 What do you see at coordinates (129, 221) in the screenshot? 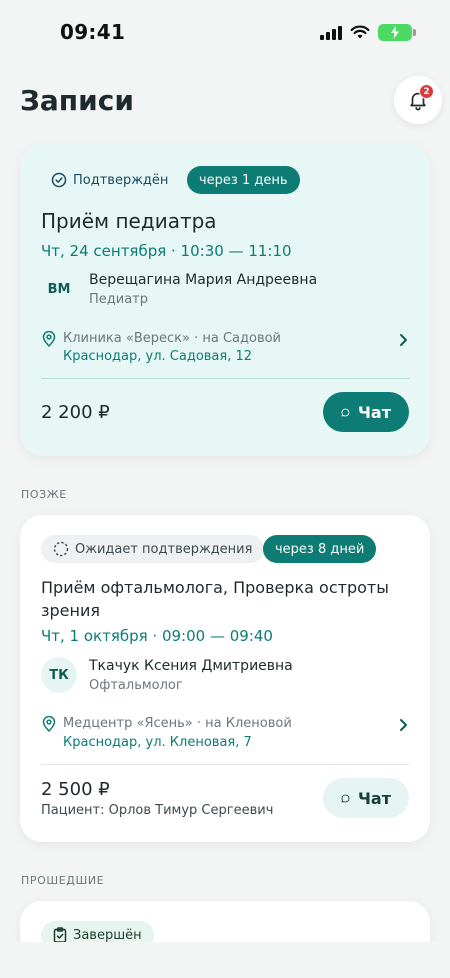
I see `appointment-title: Приём педиатра` at bounding box center [129, 221].